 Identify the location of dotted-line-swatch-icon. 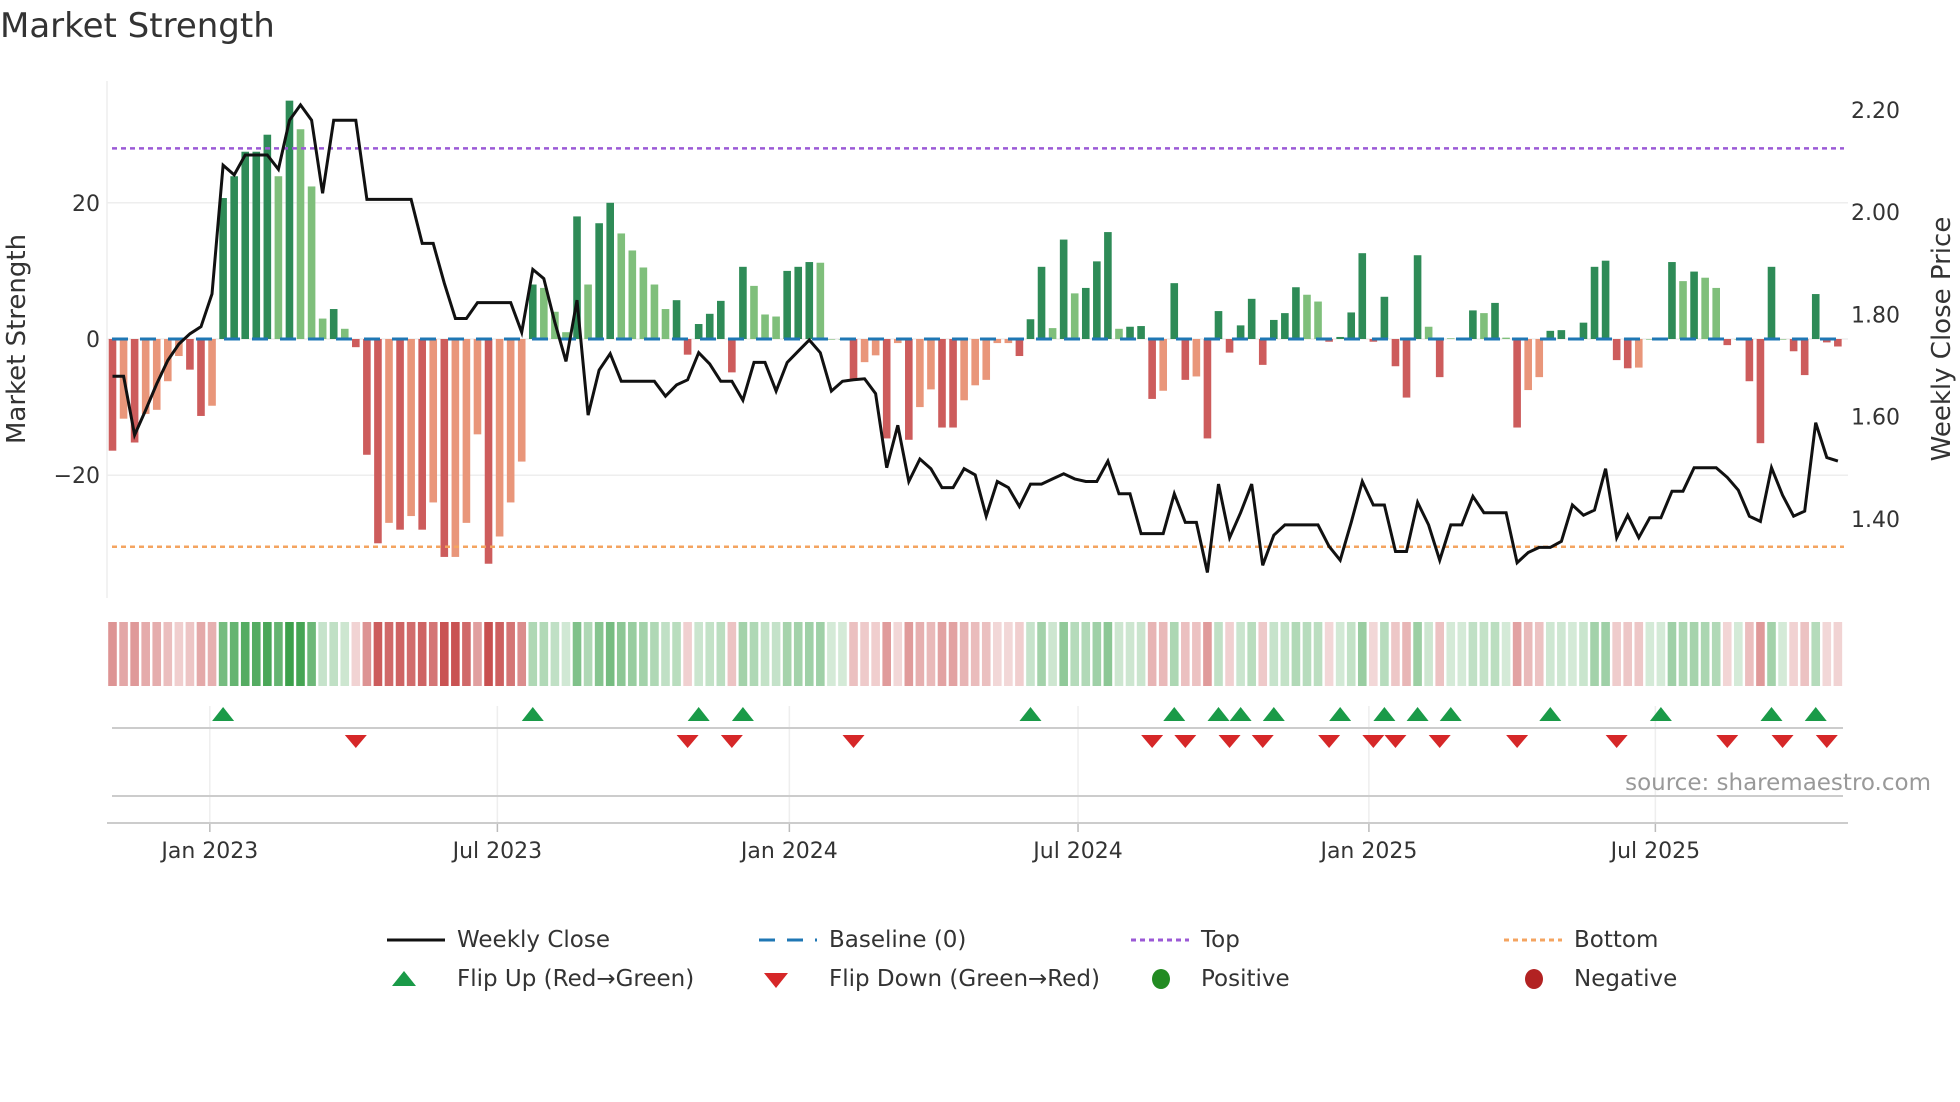
(1161, 940).